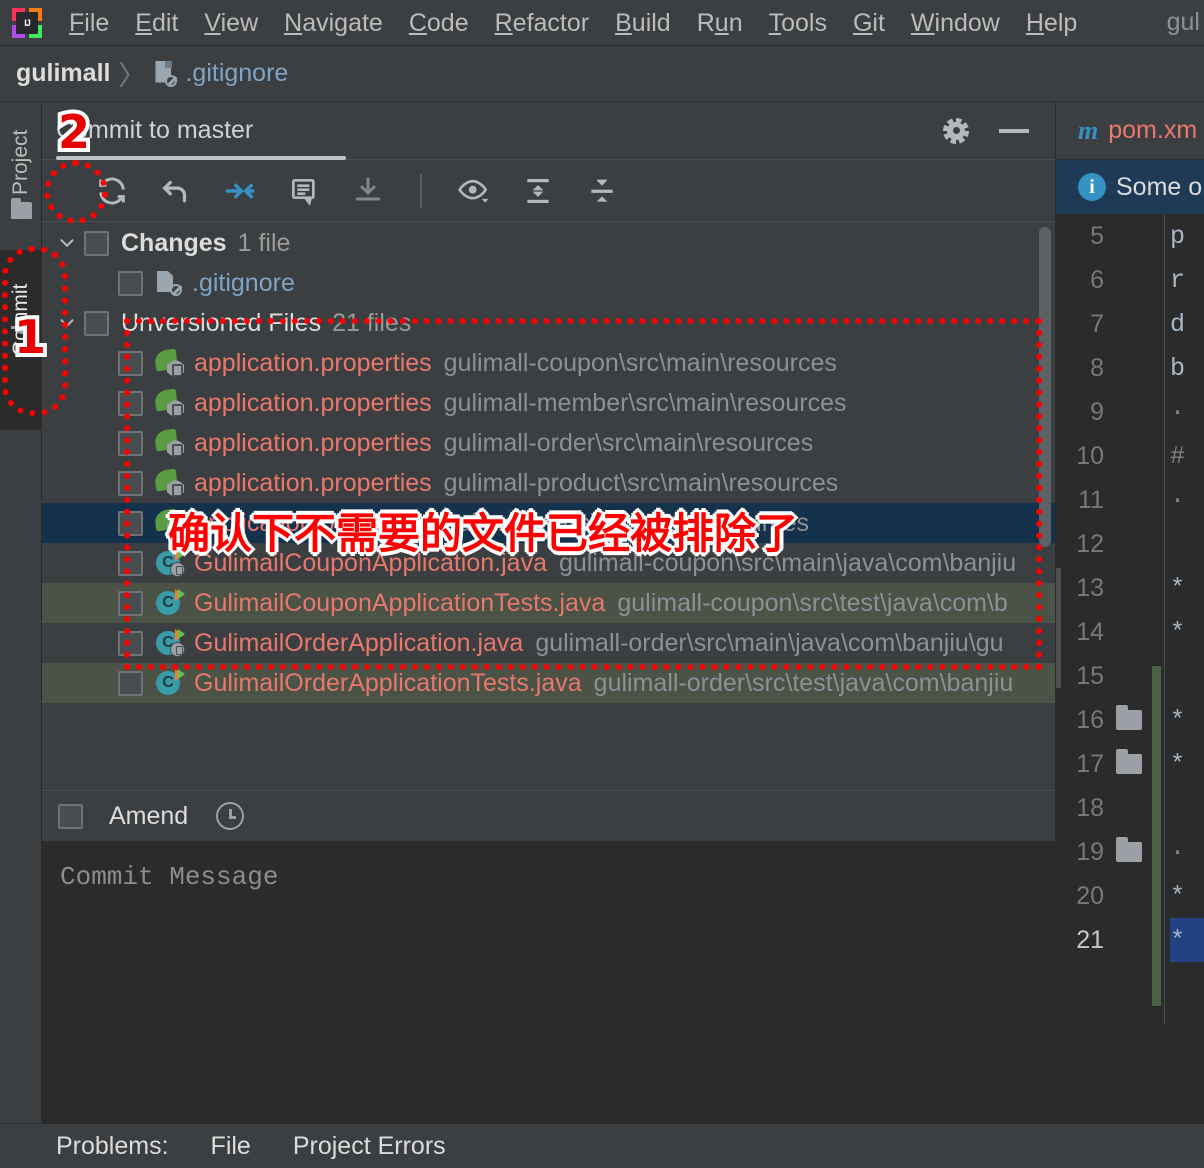 This screenshot has height=1168, width=1204. I want to click on file-name: GulimailOrderApplicationTests.java, so click(388, 683).